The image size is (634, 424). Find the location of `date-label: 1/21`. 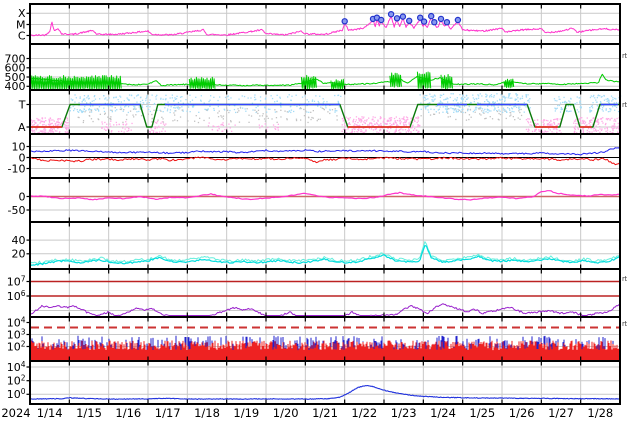

date-label: 1/21 is located at coordinates (325, 413).